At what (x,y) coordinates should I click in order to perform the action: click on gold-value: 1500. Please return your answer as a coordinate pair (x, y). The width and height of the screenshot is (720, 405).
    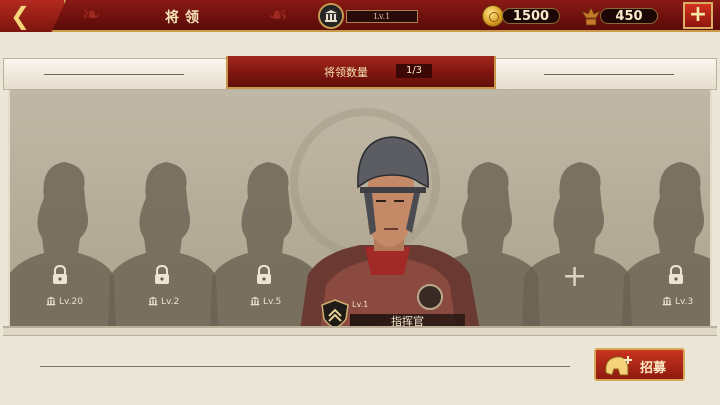
    Looking at the image, I should click on (531, 16).